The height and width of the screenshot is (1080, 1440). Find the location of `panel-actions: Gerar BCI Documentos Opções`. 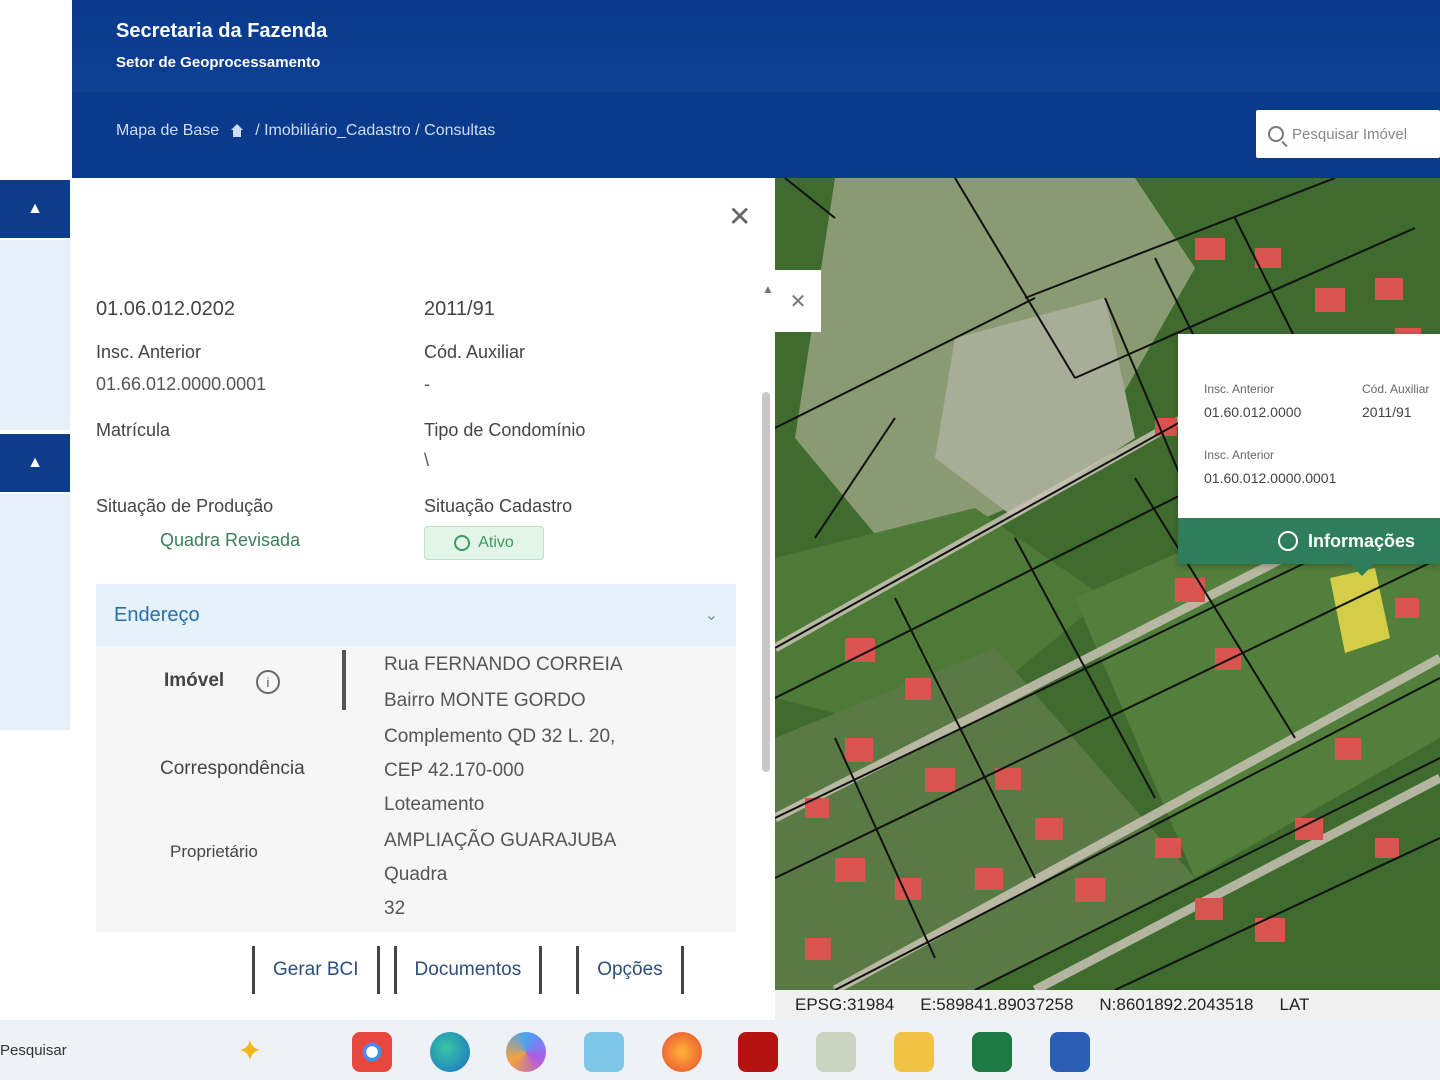

panel-actions: Gerar BCI Documentos Opções is located at coordinates (475, 974).